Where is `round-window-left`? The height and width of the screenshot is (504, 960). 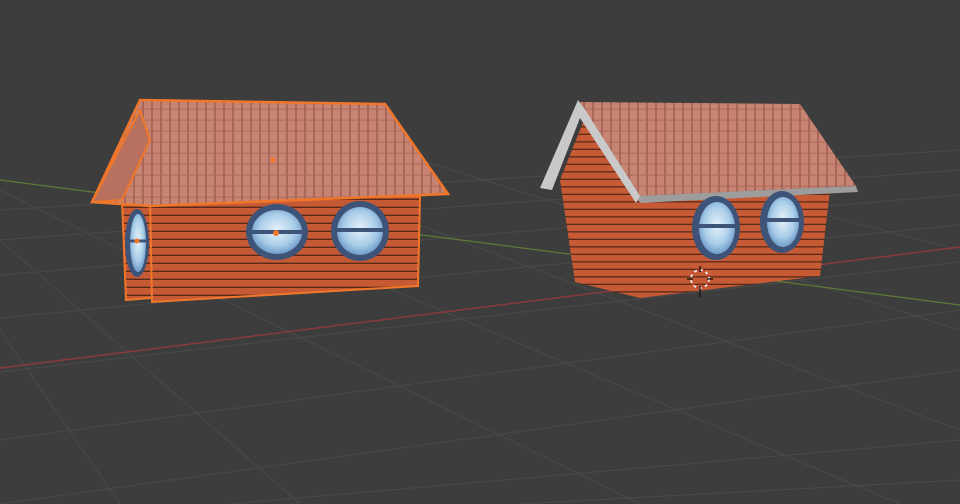
round-window-left is located at coordinates (716, 228).